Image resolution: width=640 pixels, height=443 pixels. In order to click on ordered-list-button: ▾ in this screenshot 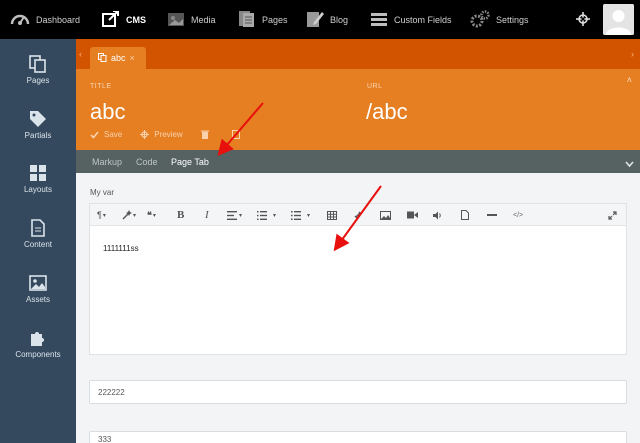, I will do `click(266, 215)`.